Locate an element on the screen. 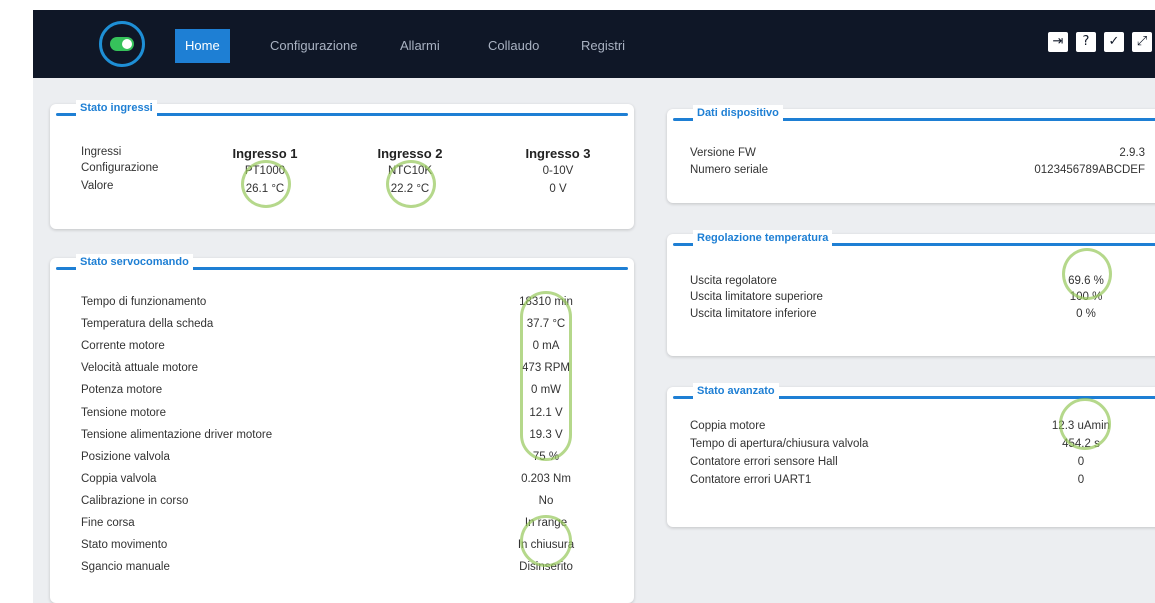 The width and height of the screenshot is (1155, 603). actuator-row-value: 0 mW is located at coordinates (546, 390).